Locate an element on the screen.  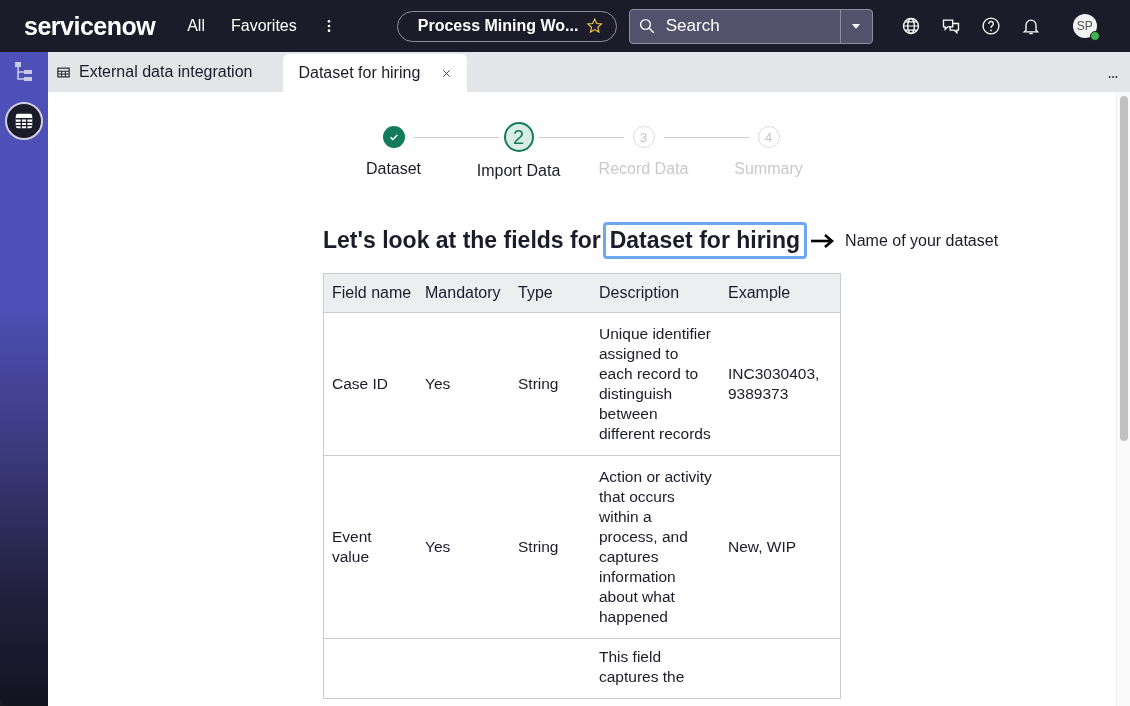
step-label: Import Data is located at coordinates (518, 171).